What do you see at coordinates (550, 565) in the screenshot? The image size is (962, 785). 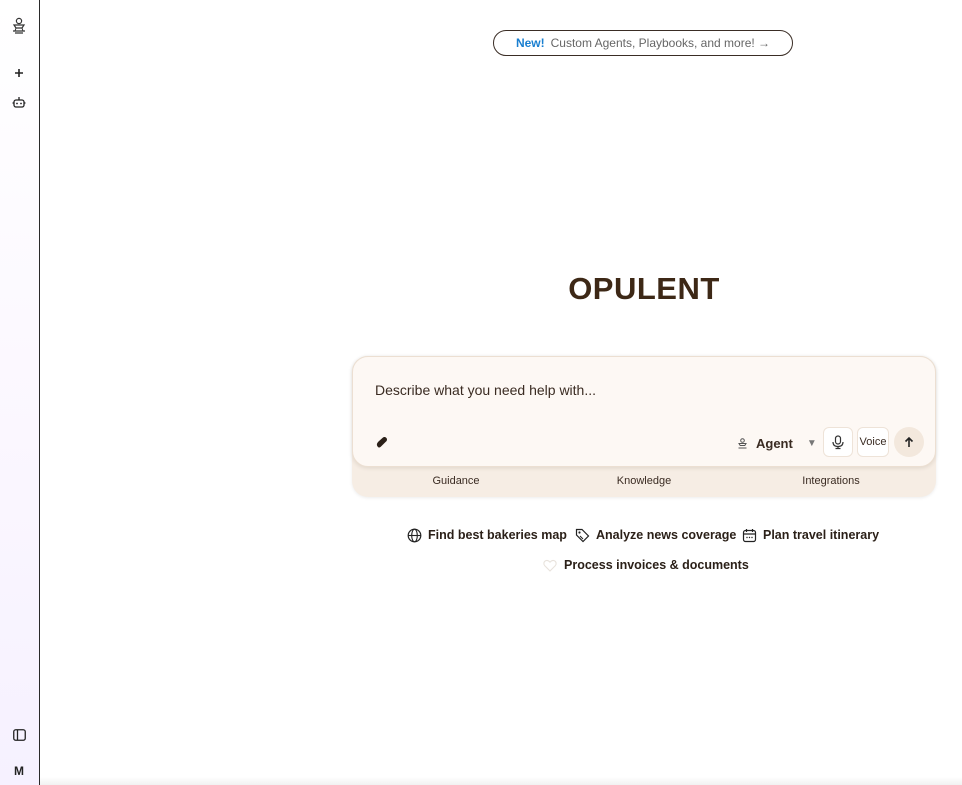 I see `heart-icon` at bounding box center [550, 565].